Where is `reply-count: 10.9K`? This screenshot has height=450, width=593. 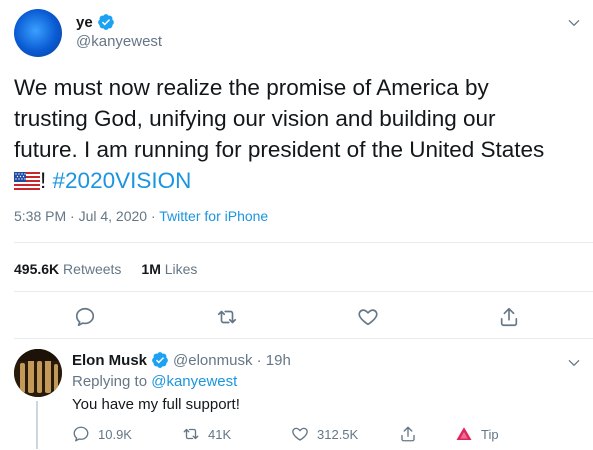 reply-count: 10.9K is located at coordinates (115, 434).